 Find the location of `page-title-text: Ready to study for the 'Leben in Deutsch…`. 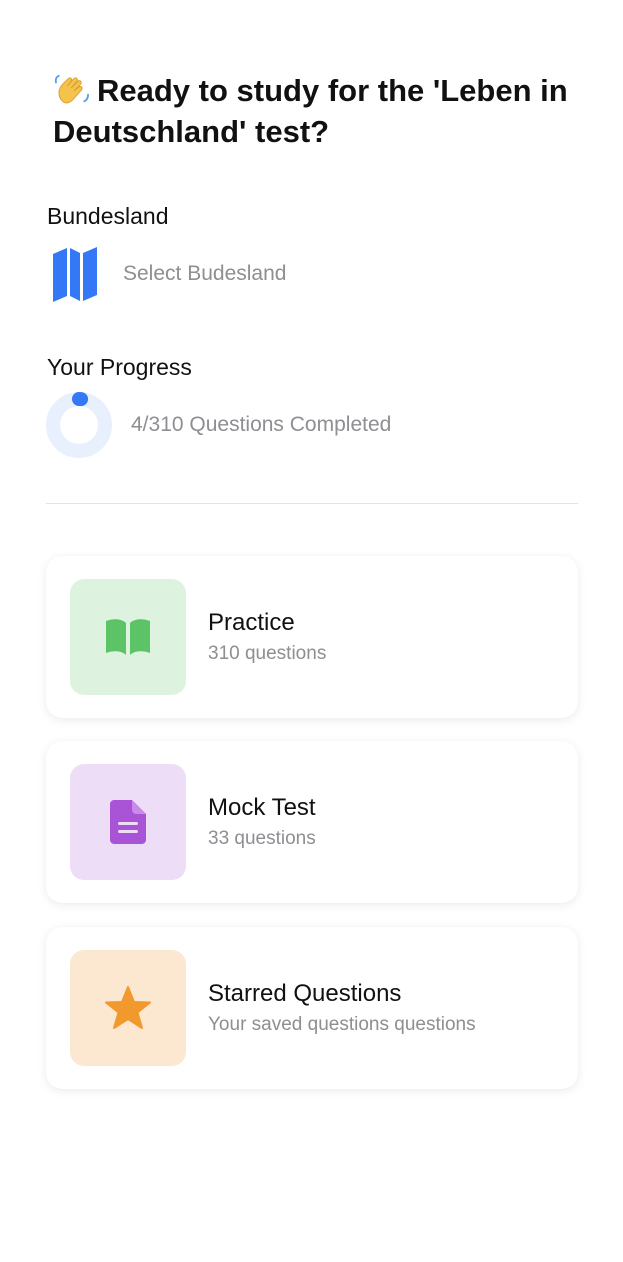

page-title-text: Ready to study for the 'Leben in Deutsch… is located at coordinates (310, 111).